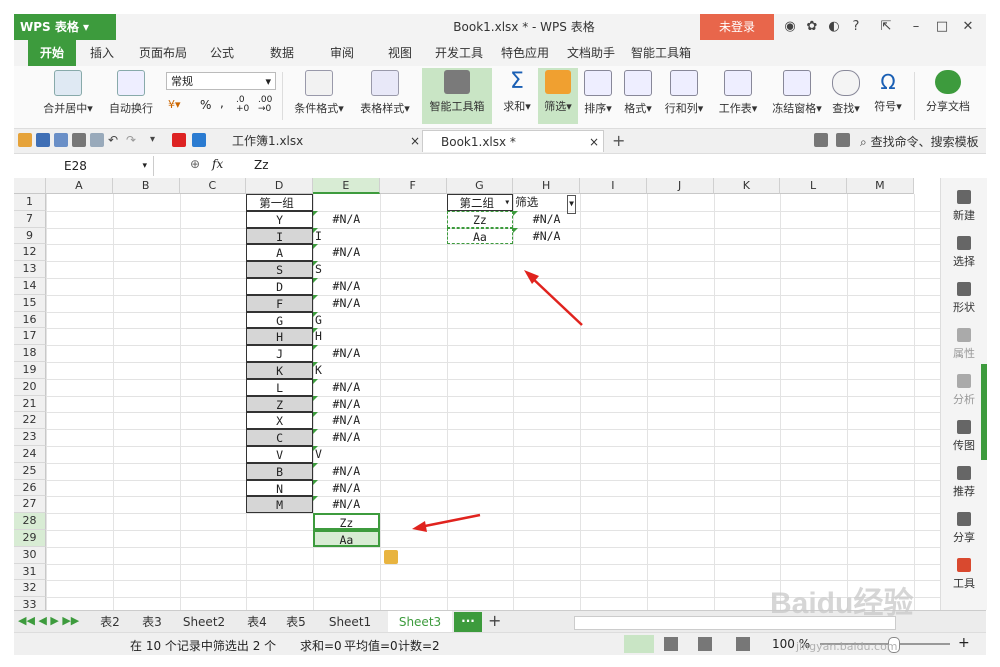 The image size is (1000, 667). What do you see at coordinates (446, 522) in the screenshot?
I see `arrow-to-pasted` at bounding box center [446, 522].